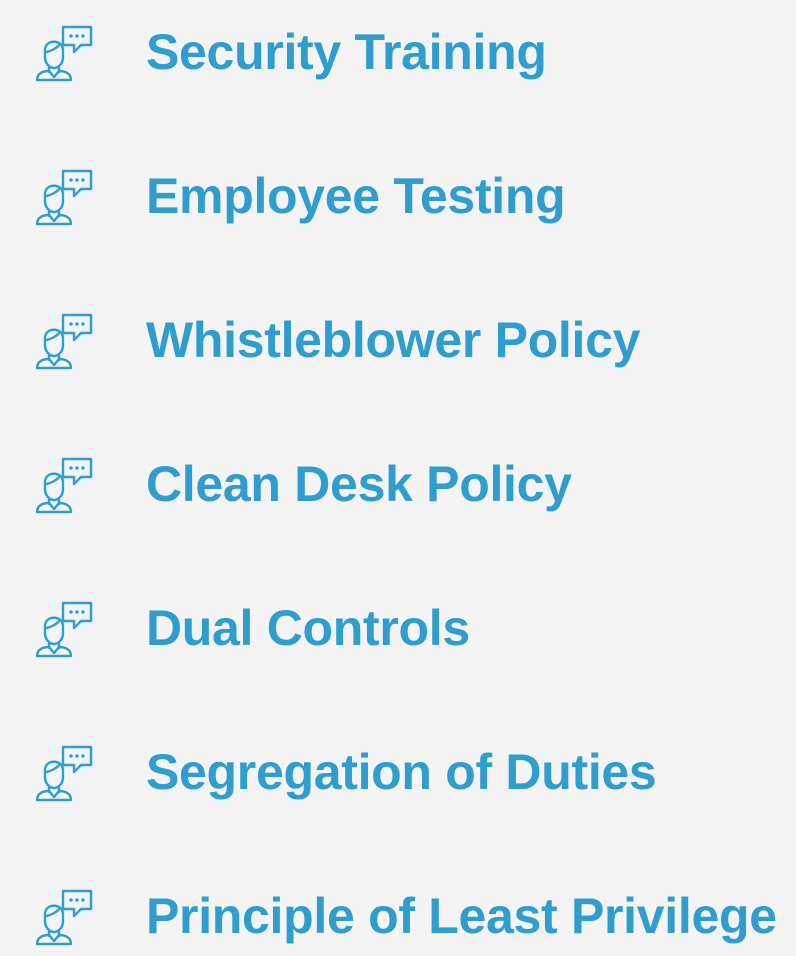 The width and height of the screenshot is (796, 956). I want to click on list-item-employee-testing: Employee Testing, so click(398, 196).